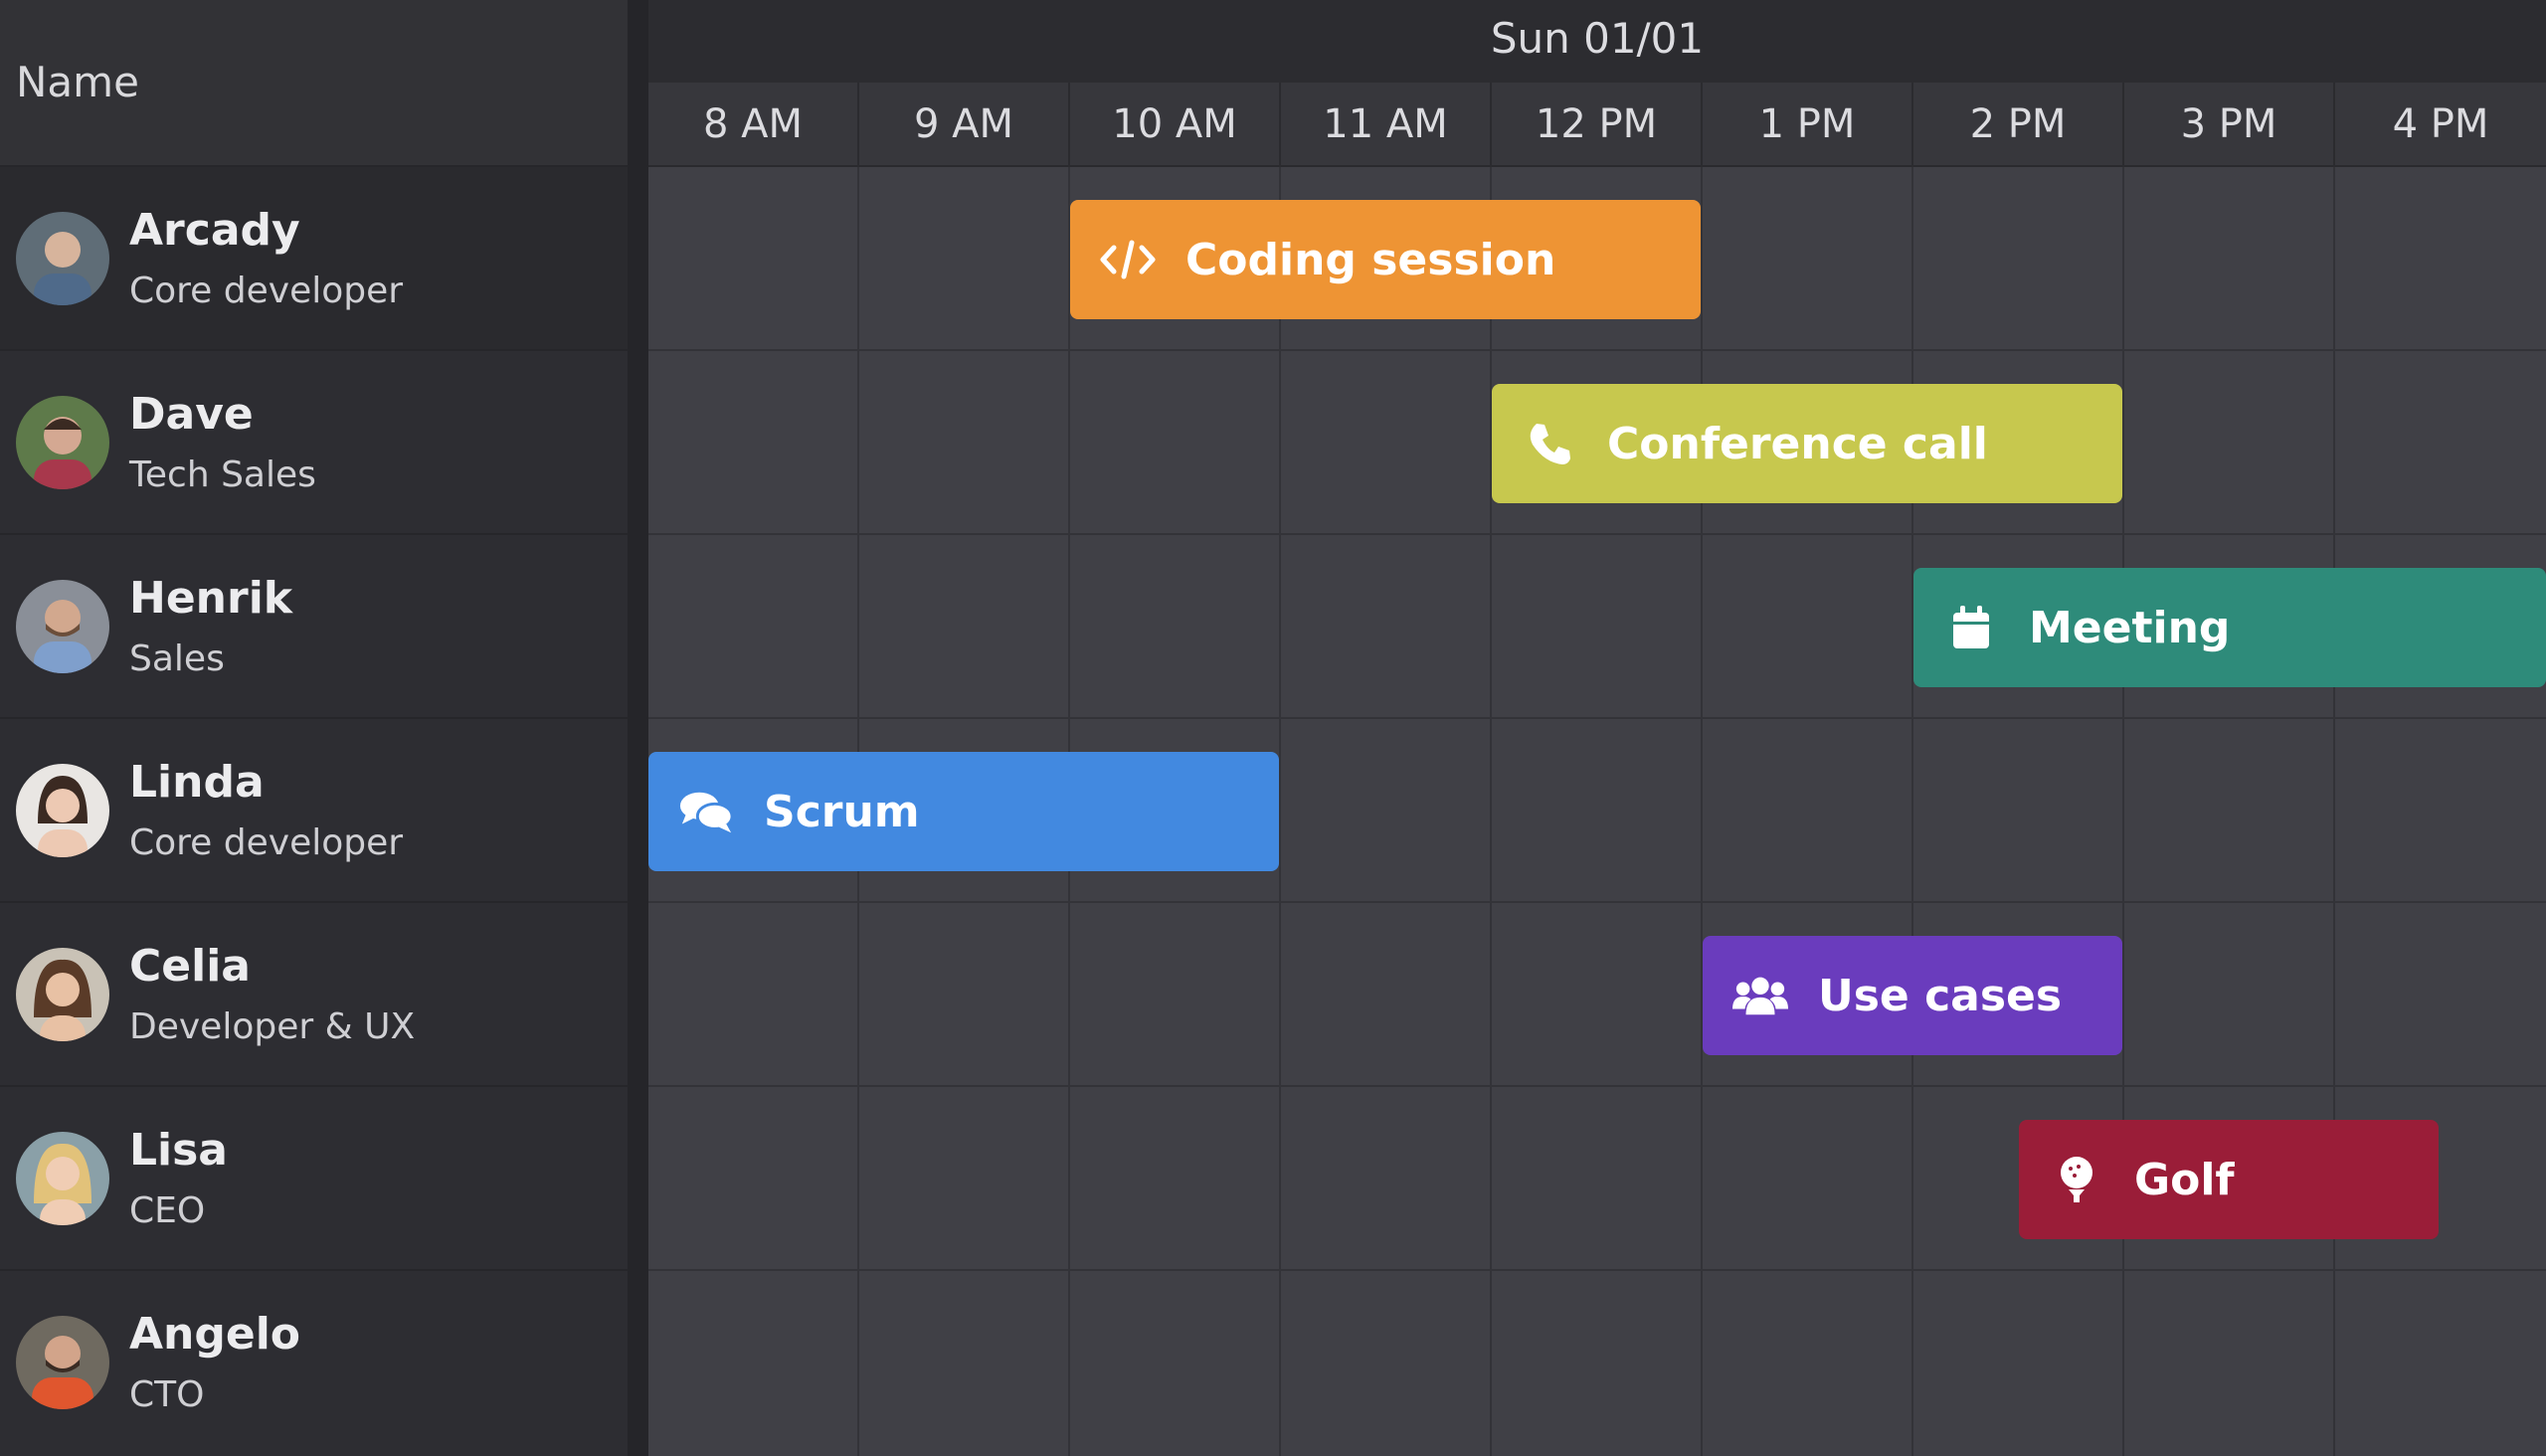  I want to click on hour-label: 12 PM, so click(1597, 125).